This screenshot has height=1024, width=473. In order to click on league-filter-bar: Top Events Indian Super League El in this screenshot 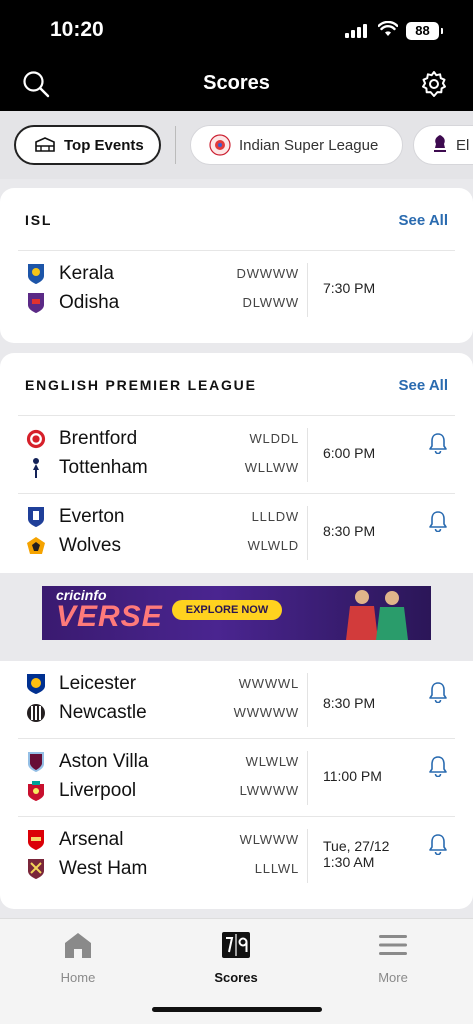, I will do `click(236, 145)`.